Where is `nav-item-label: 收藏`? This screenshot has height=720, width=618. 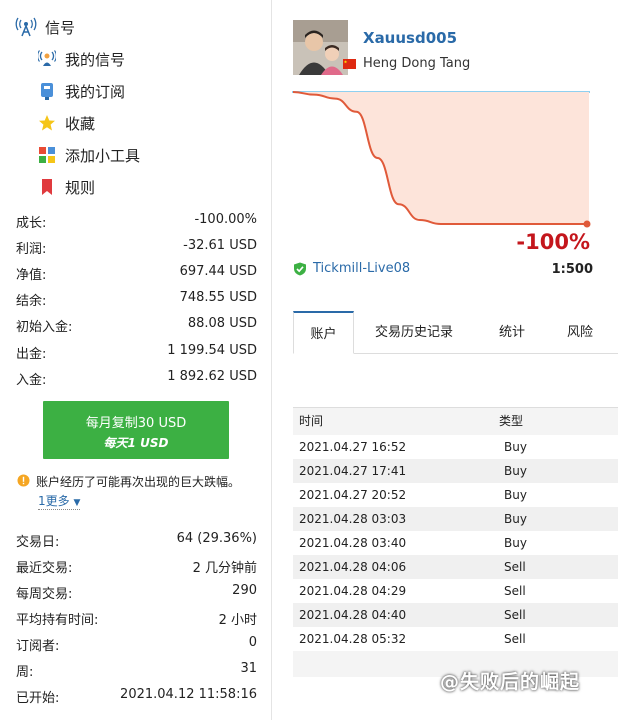 nav-item-label: 收藏 is located at coordinates (80, 123).